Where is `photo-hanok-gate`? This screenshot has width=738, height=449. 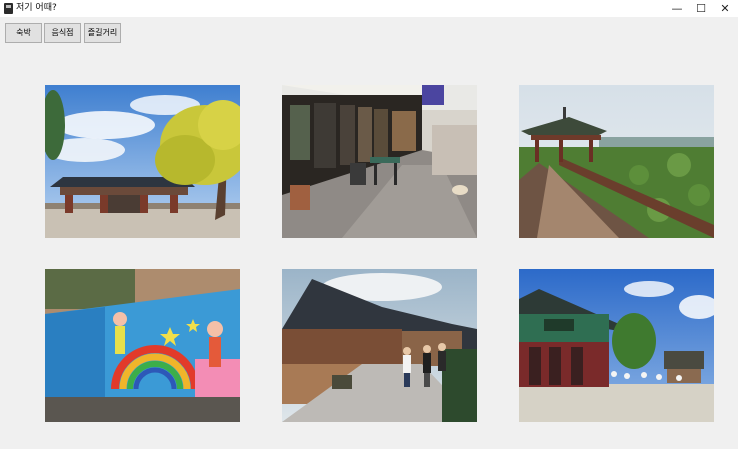 photo-hanok-gate is located at coordinates (142, 161).